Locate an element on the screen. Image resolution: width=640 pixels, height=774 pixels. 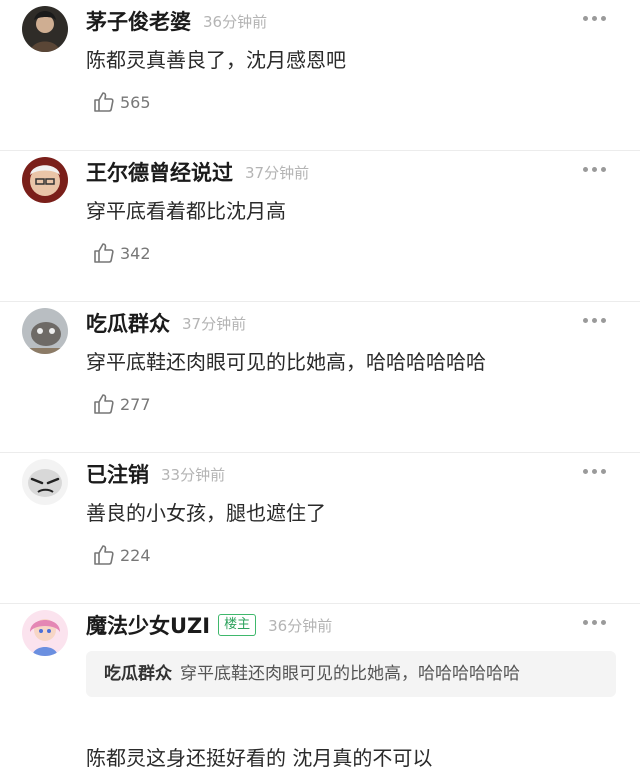
username: 茅子俊老婆 36分钟前 is located at coordinates (176, 21).